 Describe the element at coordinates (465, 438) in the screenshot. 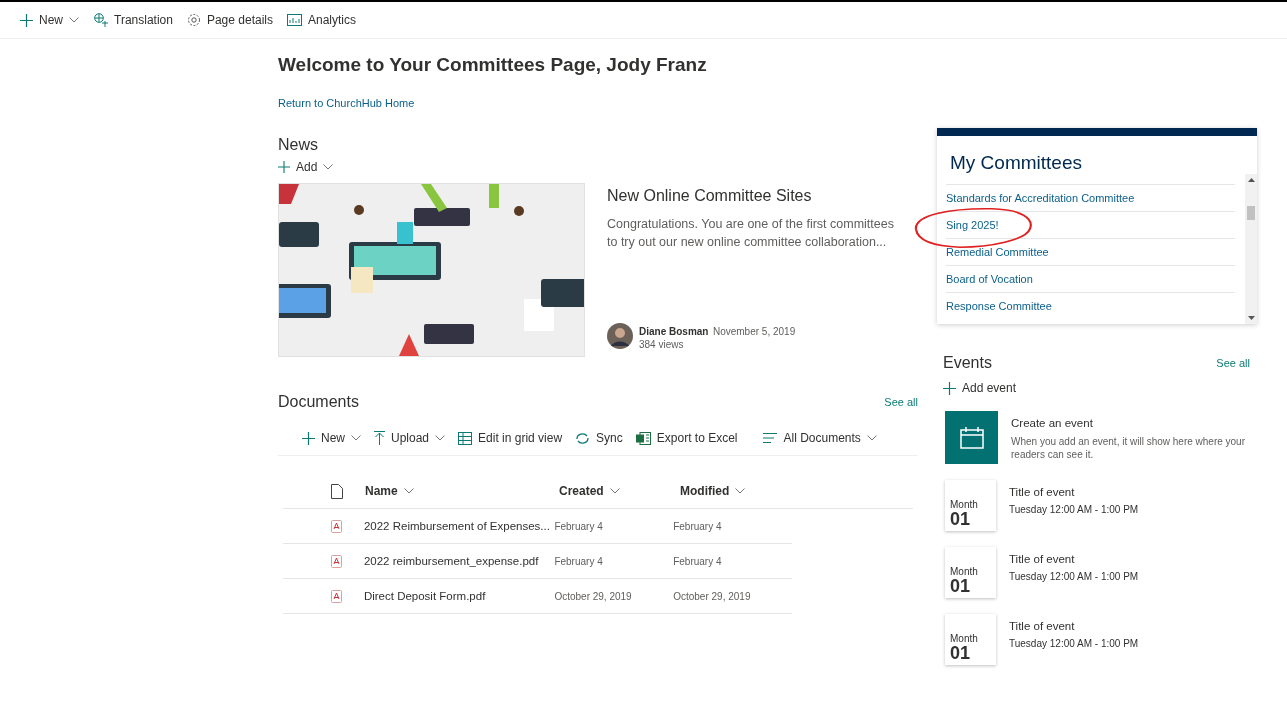

I see `grid-icon` at that location.